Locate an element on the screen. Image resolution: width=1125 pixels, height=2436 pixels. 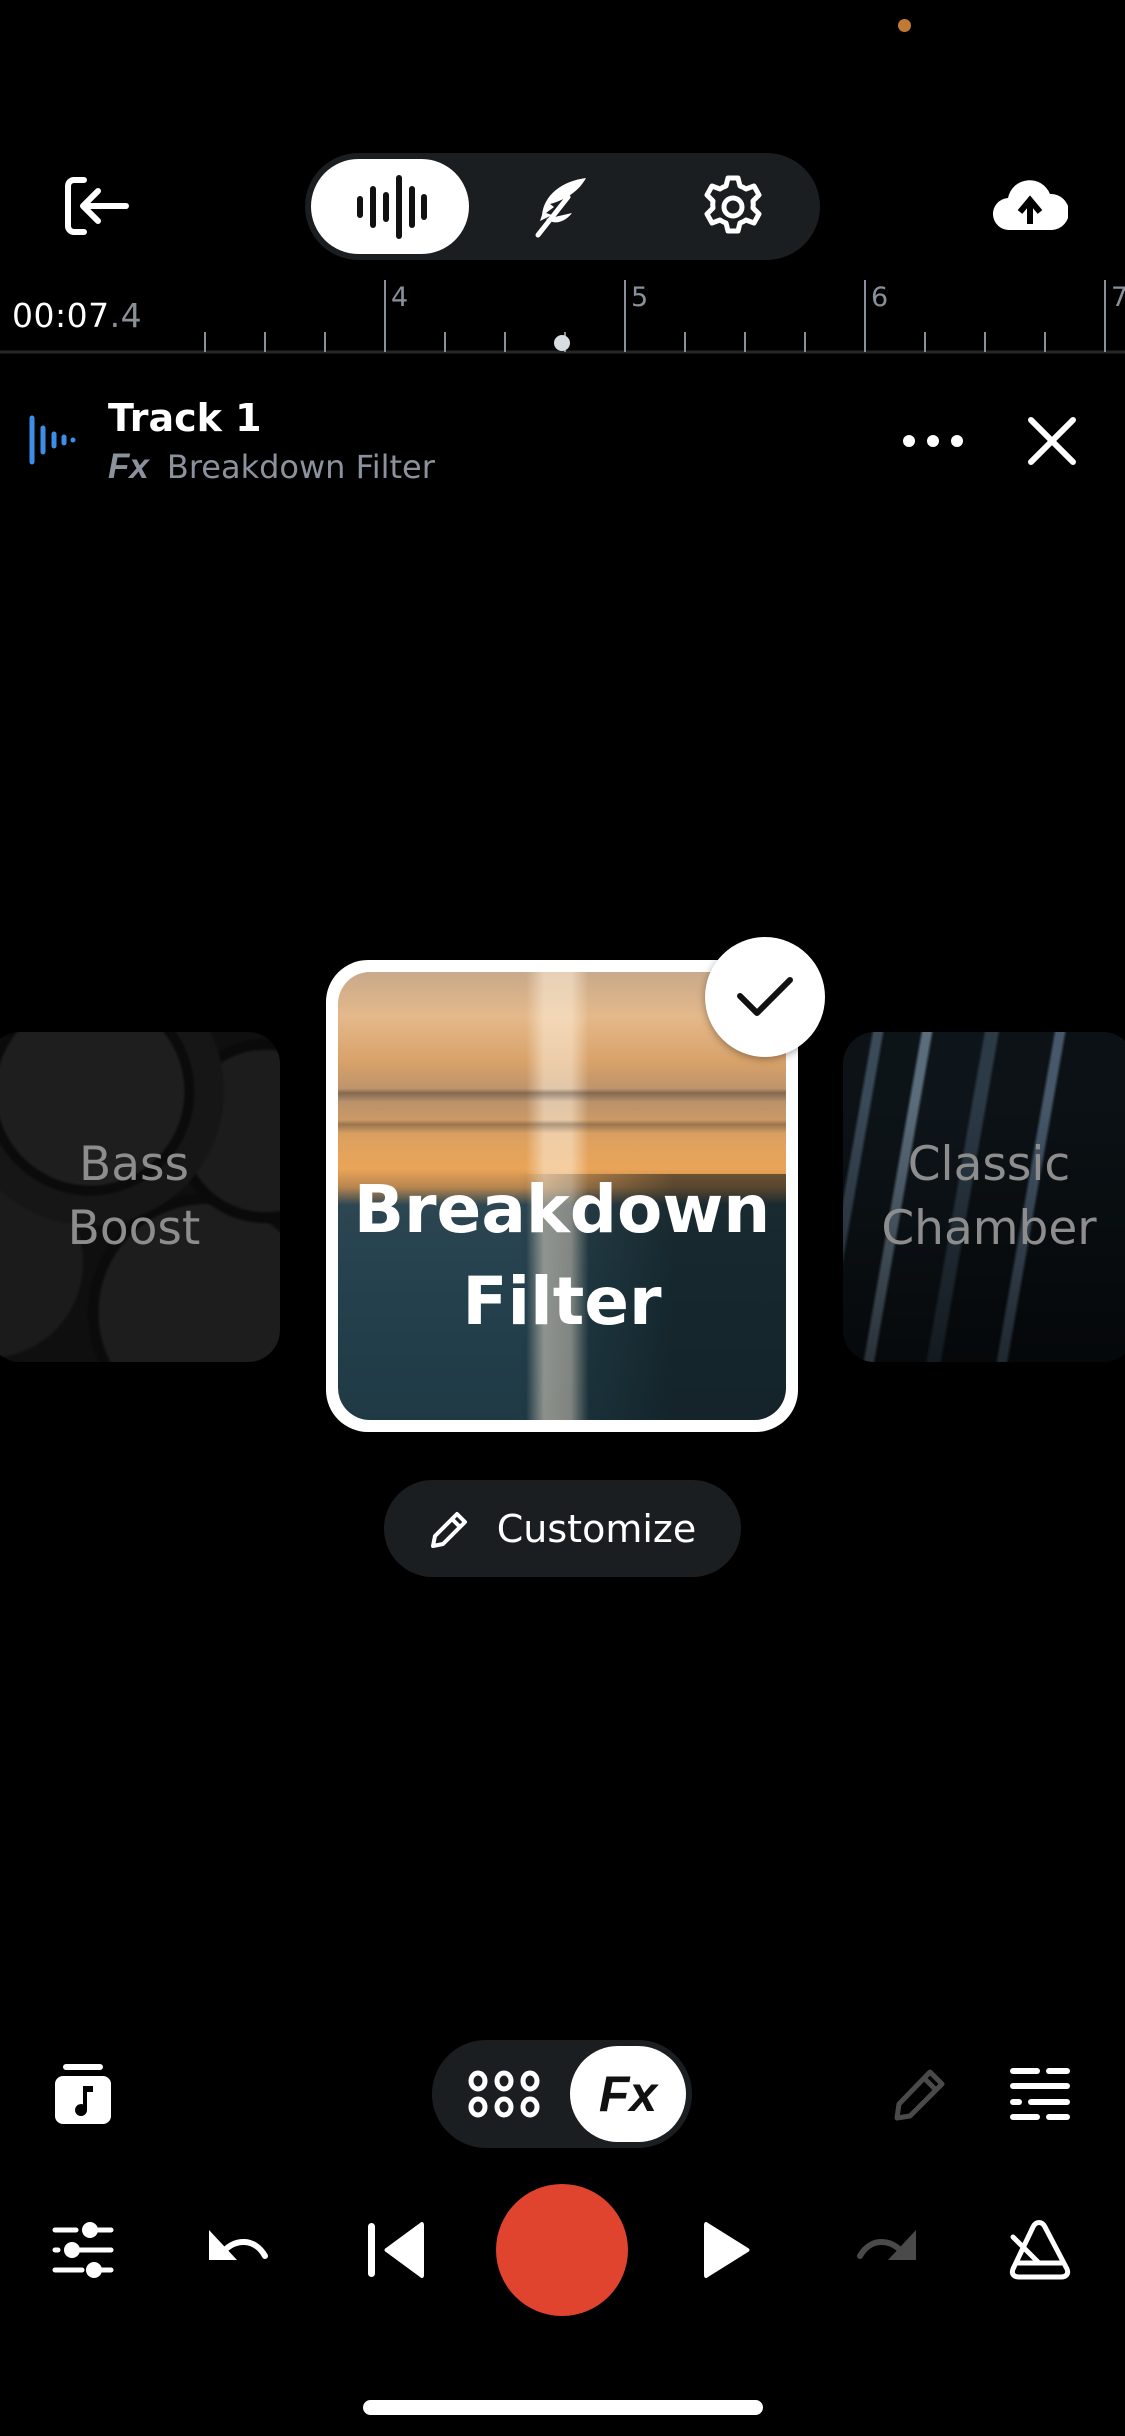
fx-label: Fx is located at coordinates (628, 2094).